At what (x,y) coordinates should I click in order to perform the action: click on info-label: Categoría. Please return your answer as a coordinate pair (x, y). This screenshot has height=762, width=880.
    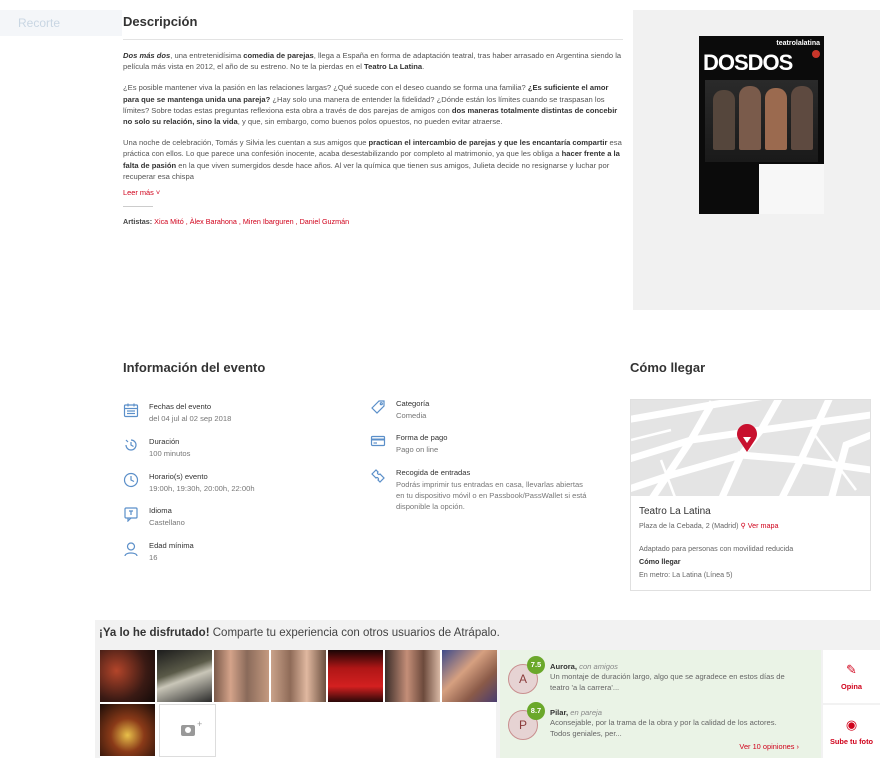
    Looking at the image, I should click on (413, 403).